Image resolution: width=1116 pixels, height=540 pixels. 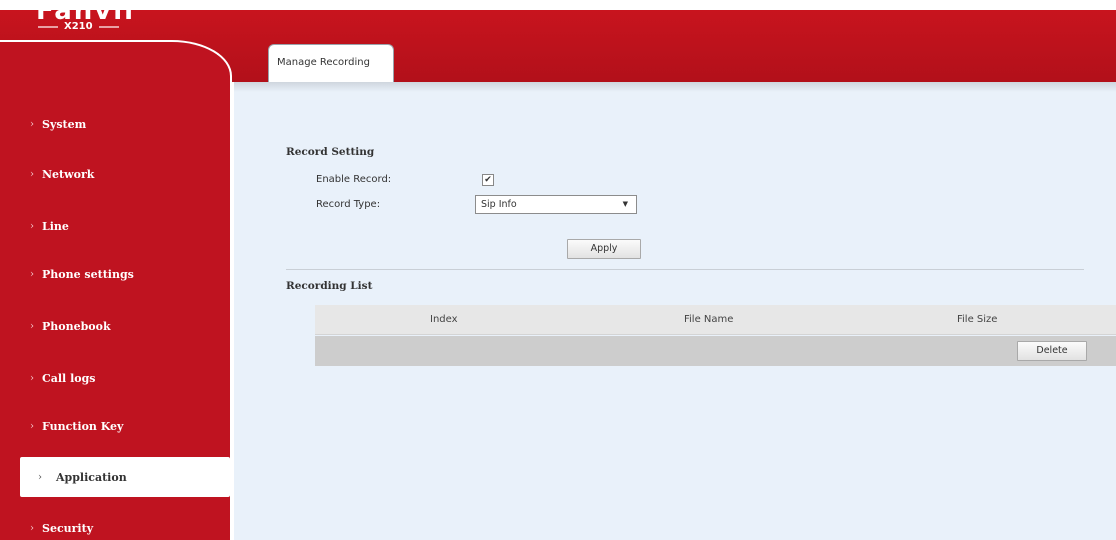 I want to click on sidebar-item-application: › Application, so click(x=125, y=477).